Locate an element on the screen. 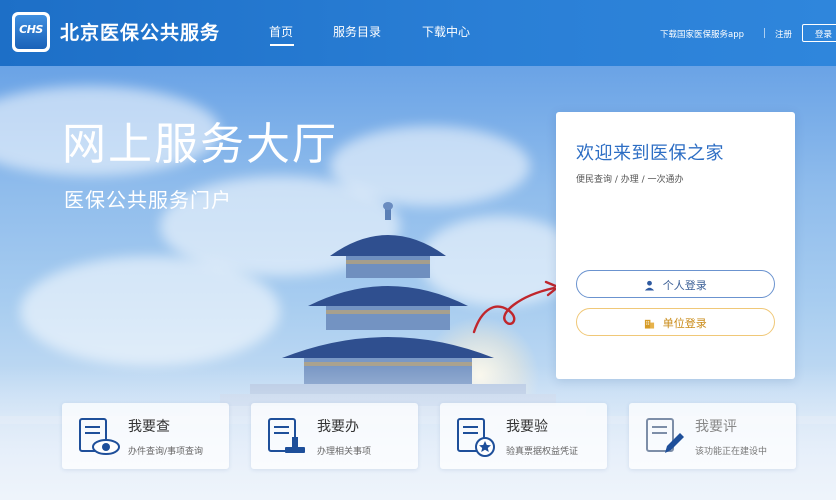 The width and height of the screenshot is (836, 500). tile-desc: 验真票据权益凭证 is located at coordinates (542, 452).